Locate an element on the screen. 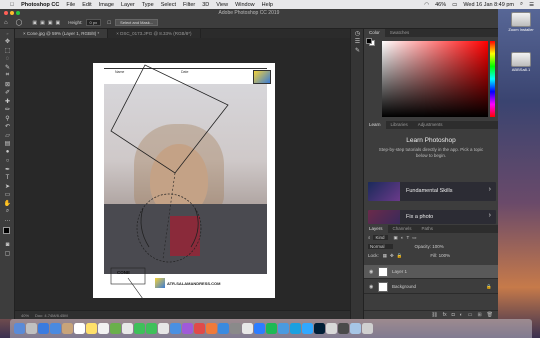 The width and height of the screenshot is (540, 338). contacts-icon is located at coordinates (67, 328).